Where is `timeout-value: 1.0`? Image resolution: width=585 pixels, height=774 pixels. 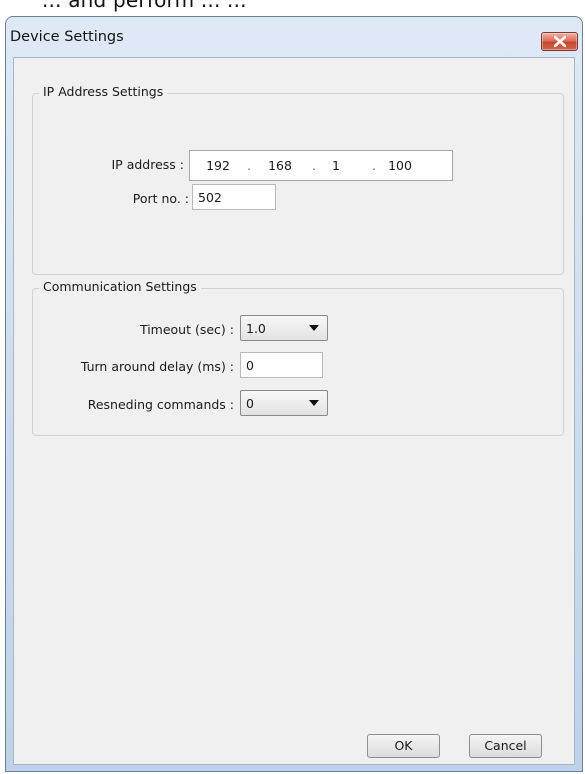 timeout-value: 1.0 is located at coordinates (256, 328).